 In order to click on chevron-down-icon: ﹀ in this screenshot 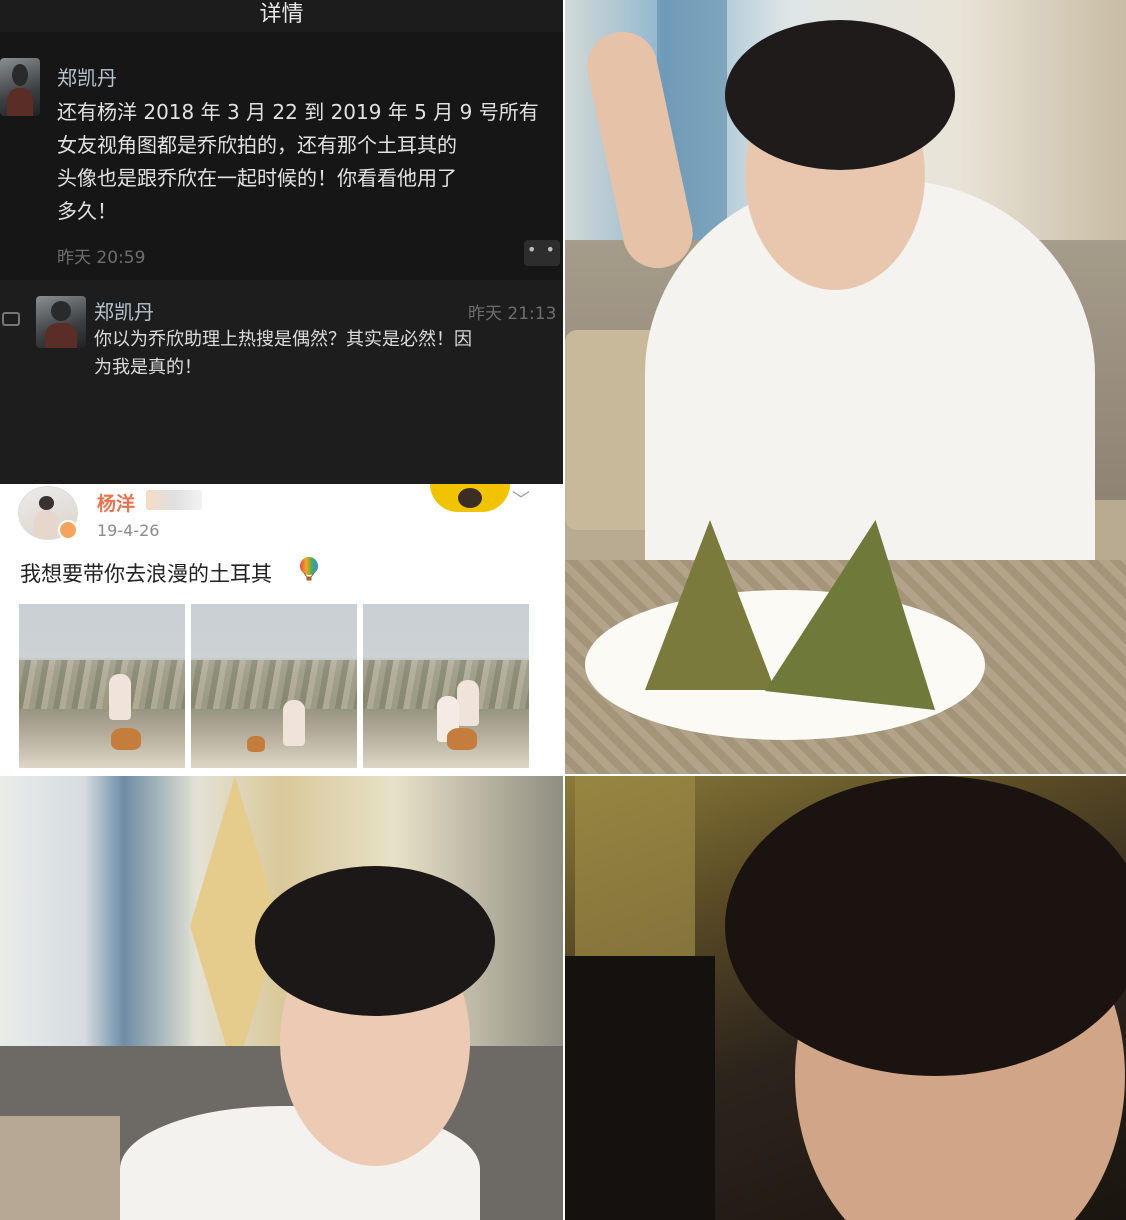, I will do `click(521, 499)`.